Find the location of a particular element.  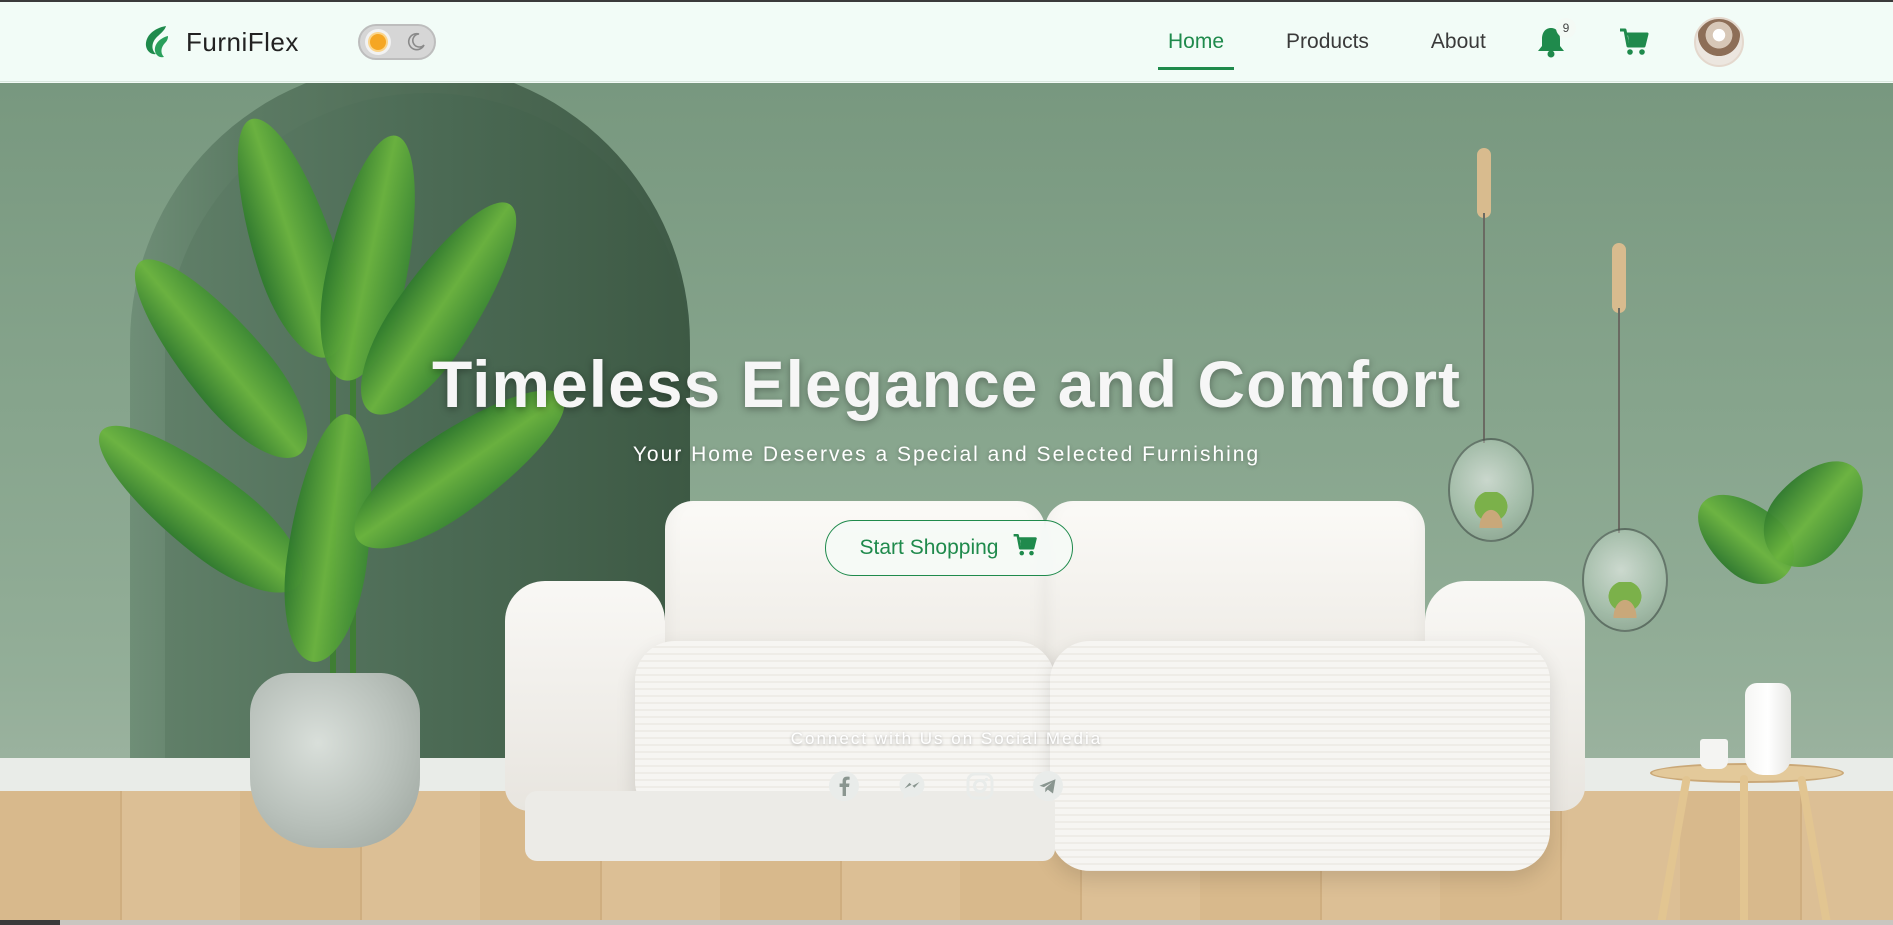

social-links is located at coordinates (946, 786).